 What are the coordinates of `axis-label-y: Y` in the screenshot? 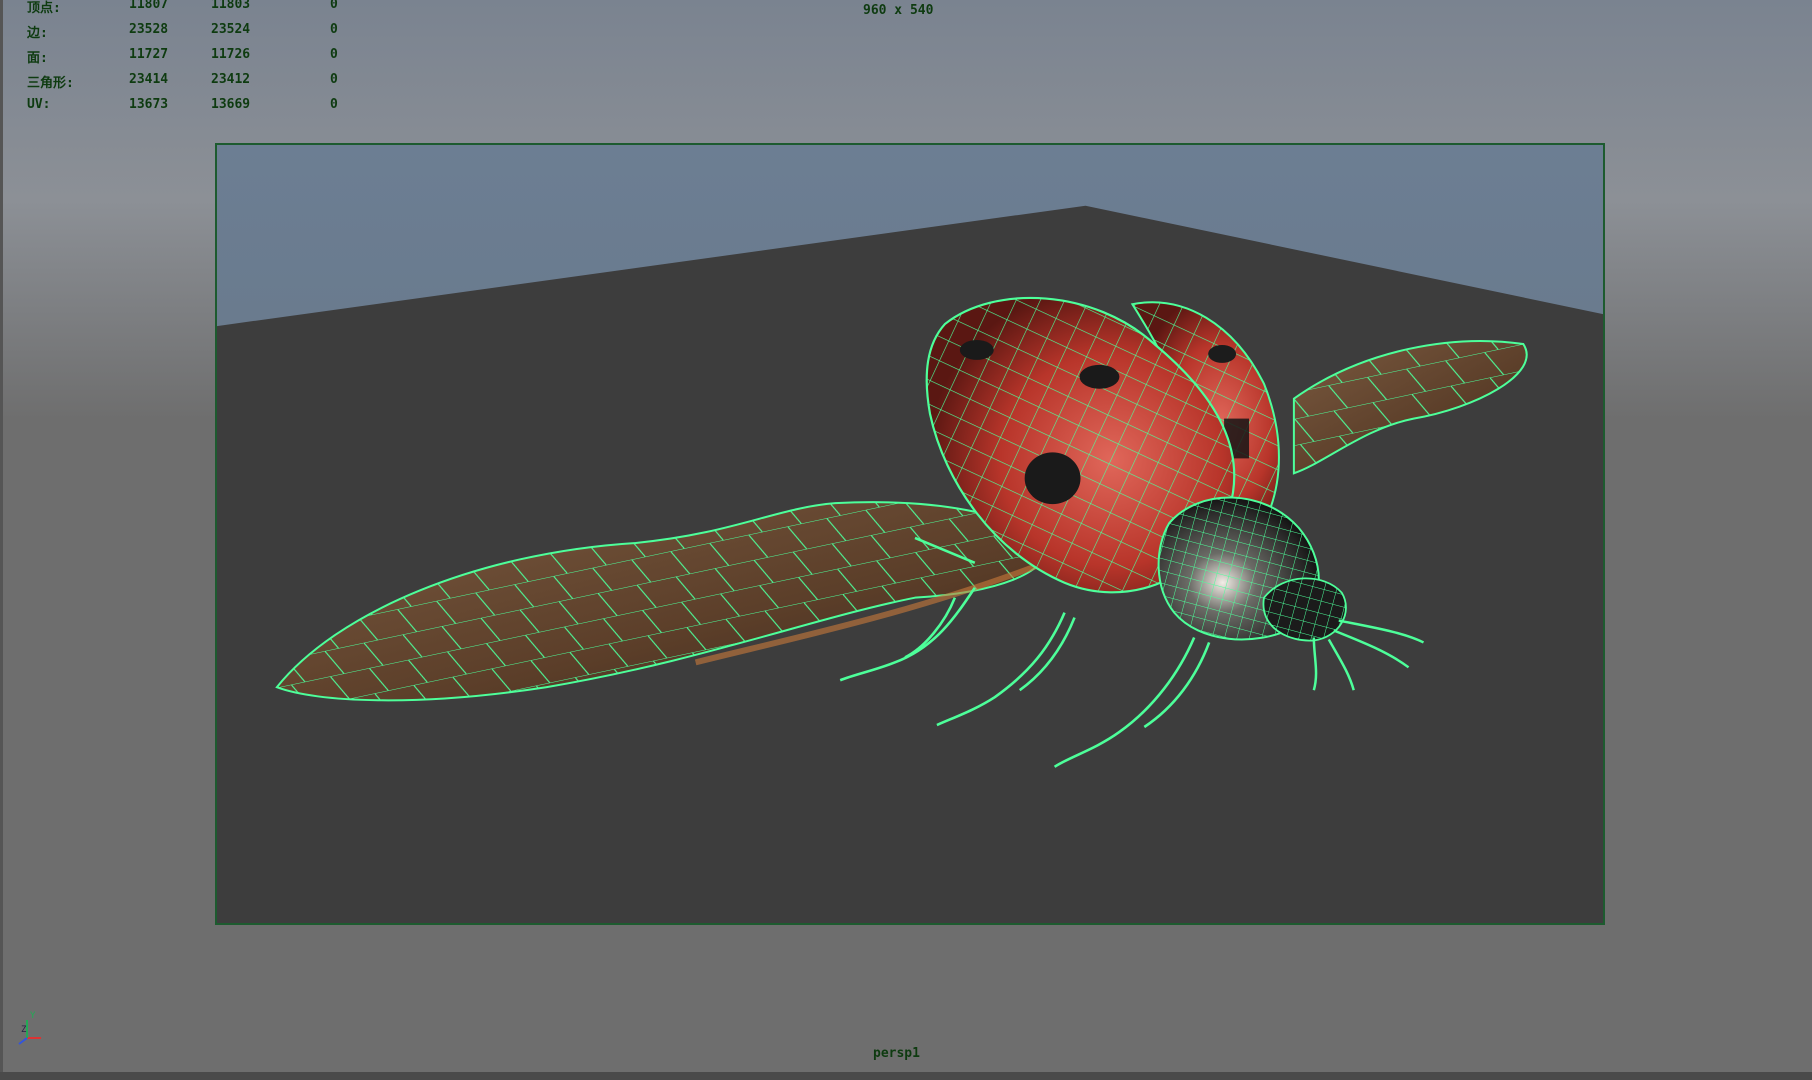 It's located at (33, 1016).